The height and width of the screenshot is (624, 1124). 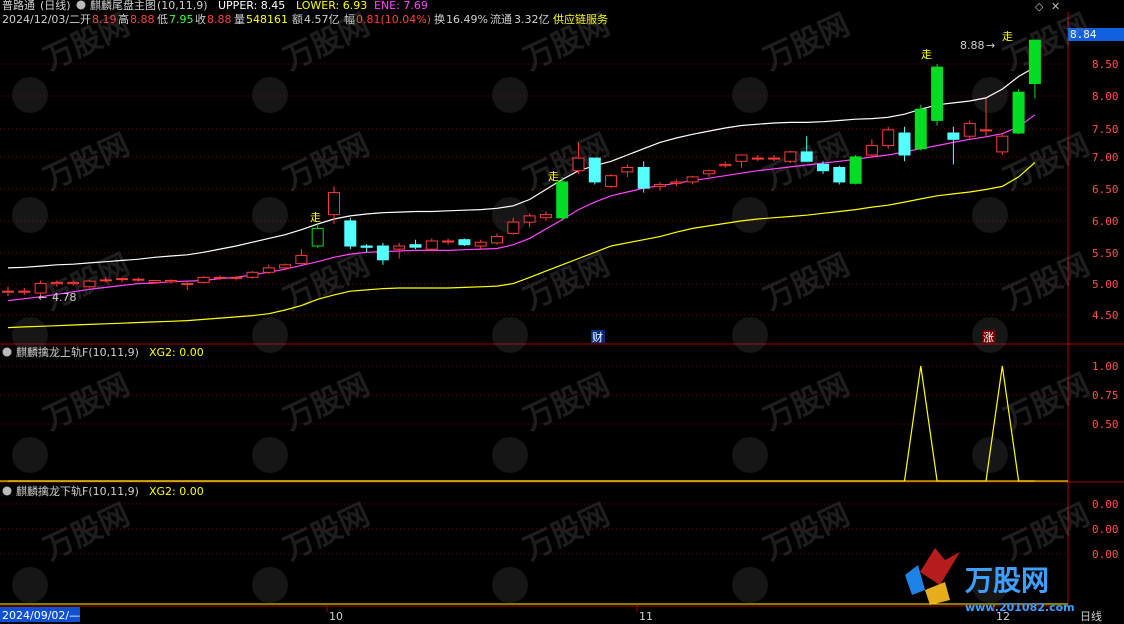 I want to click on price-tick-label: 6.50, so click(x=1105, y=189).